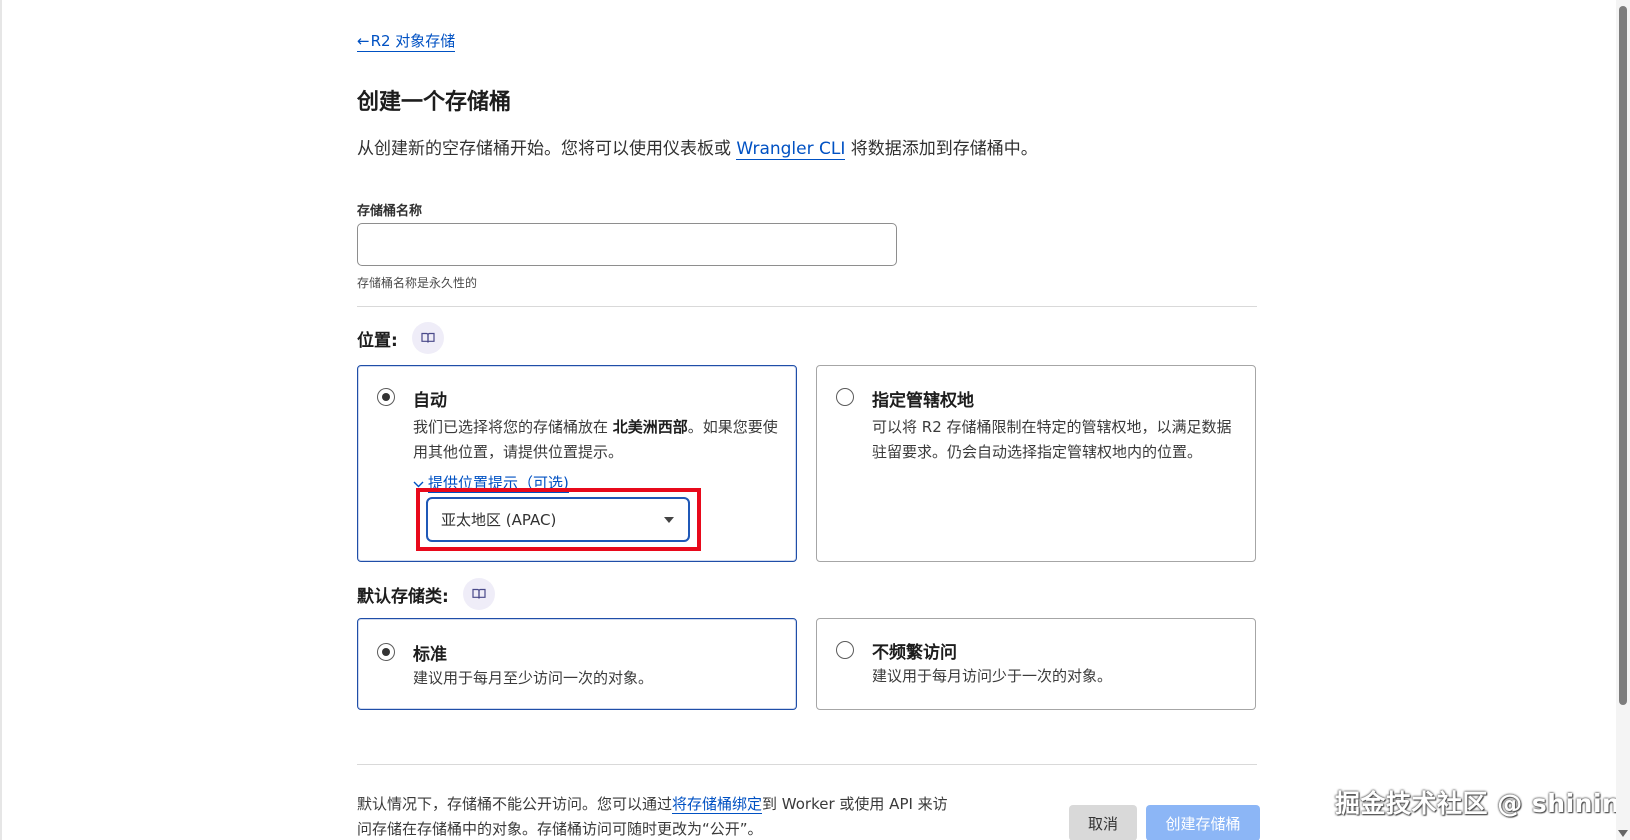  Describe the element at coordinates (386, 652) in the screenshot. I see `standard-radio` at that location.